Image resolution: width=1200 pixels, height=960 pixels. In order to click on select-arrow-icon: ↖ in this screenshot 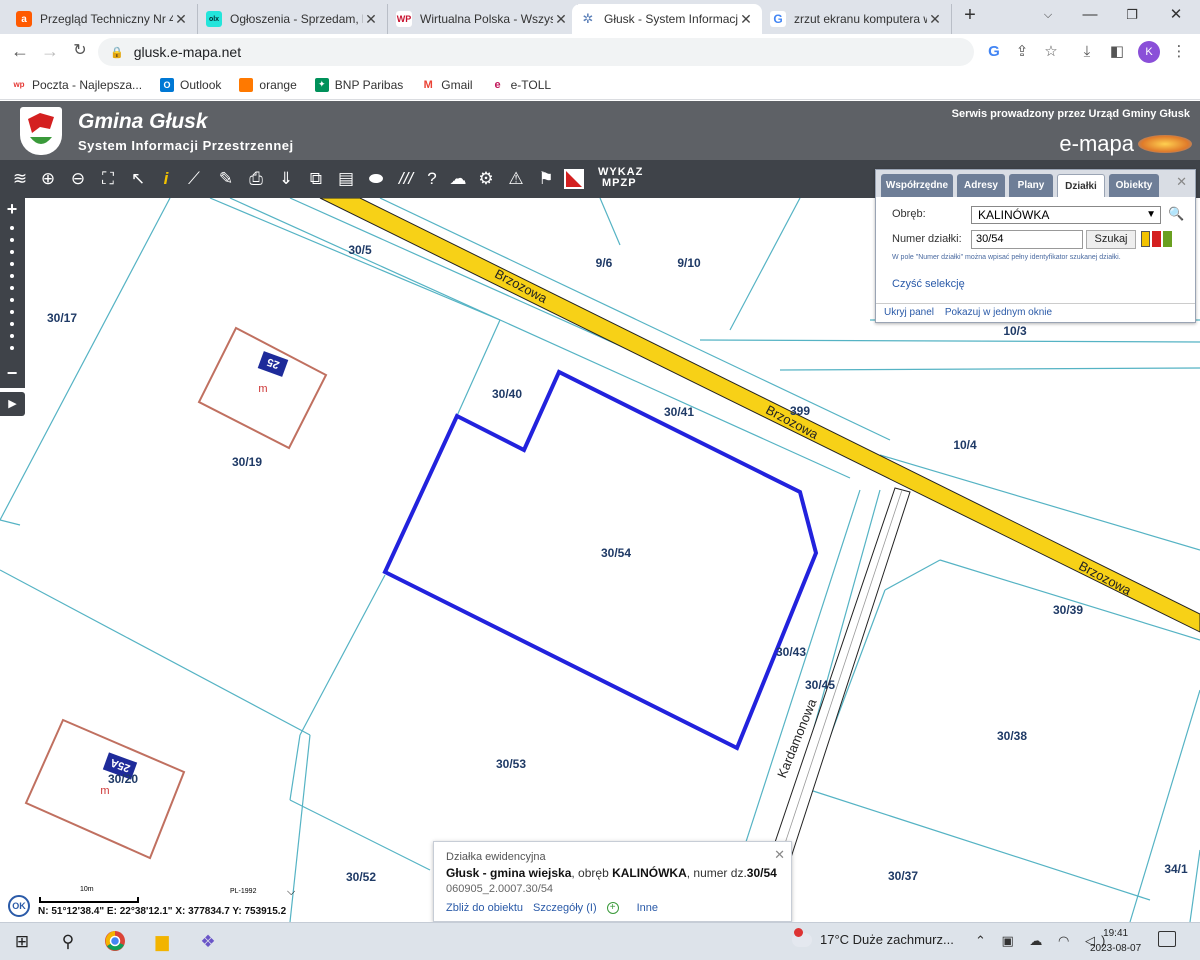, I will do `click(138, 179)`.